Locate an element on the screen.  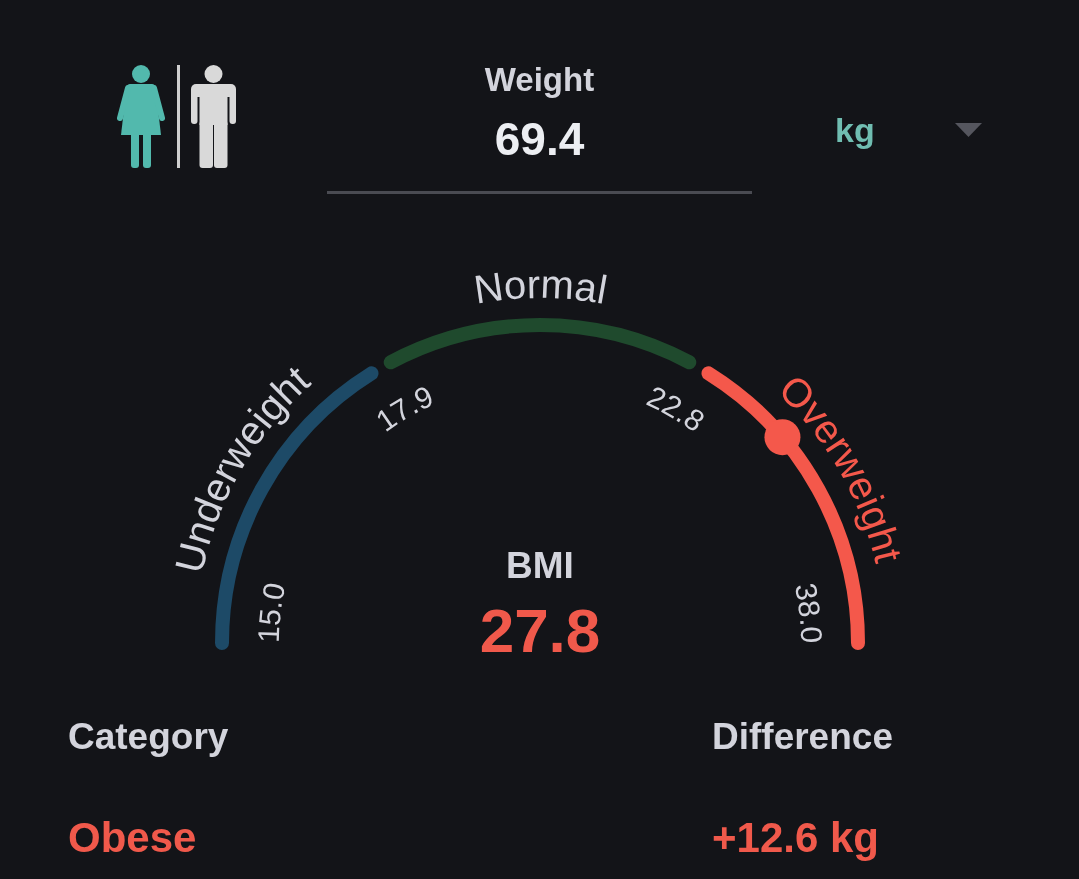
bmi-label: BMI is located at coordinates (540, 565).